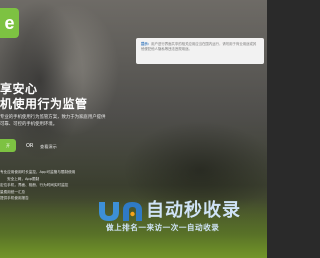 The width and height of the screenshot is (320, 258). Describe the element at coordinates (53, 117) in the screenshot. I see `hero-description-line-1: 专业的手机使用行为监管方案，致力于为家庭用户提供` at that location.